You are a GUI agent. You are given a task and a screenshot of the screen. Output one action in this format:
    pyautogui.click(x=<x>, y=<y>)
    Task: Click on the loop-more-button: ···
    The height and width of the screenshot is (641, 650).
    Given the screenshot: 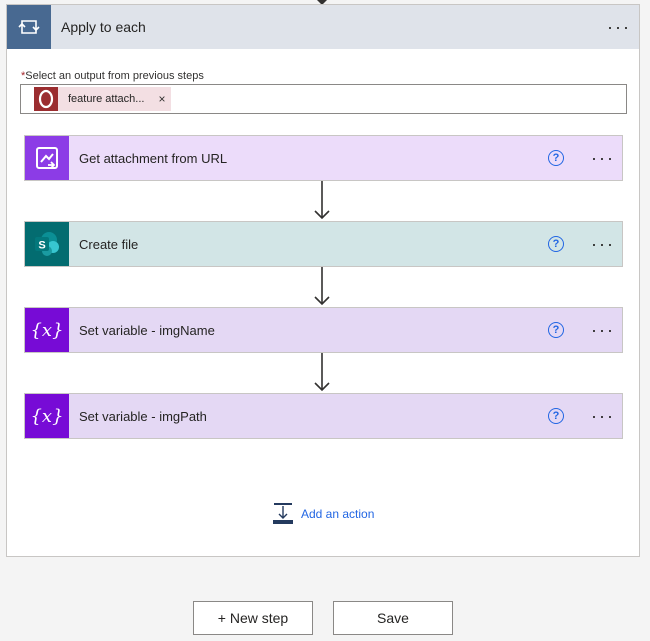 What is the action you would take?
    pyautogui.click(x=619, y=27)
    